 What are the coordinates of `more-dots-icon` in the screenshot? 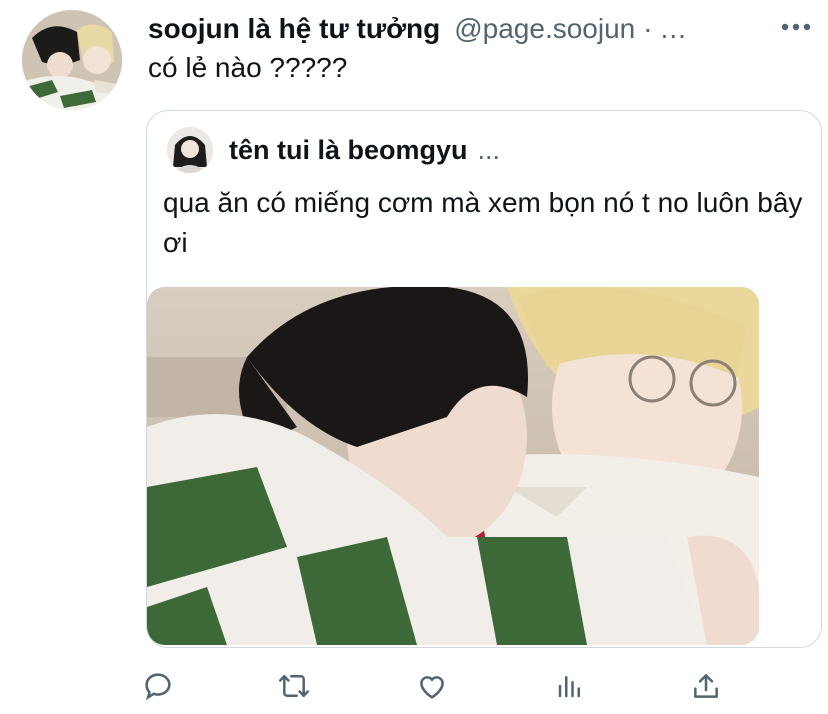 It's located at (796, 27).